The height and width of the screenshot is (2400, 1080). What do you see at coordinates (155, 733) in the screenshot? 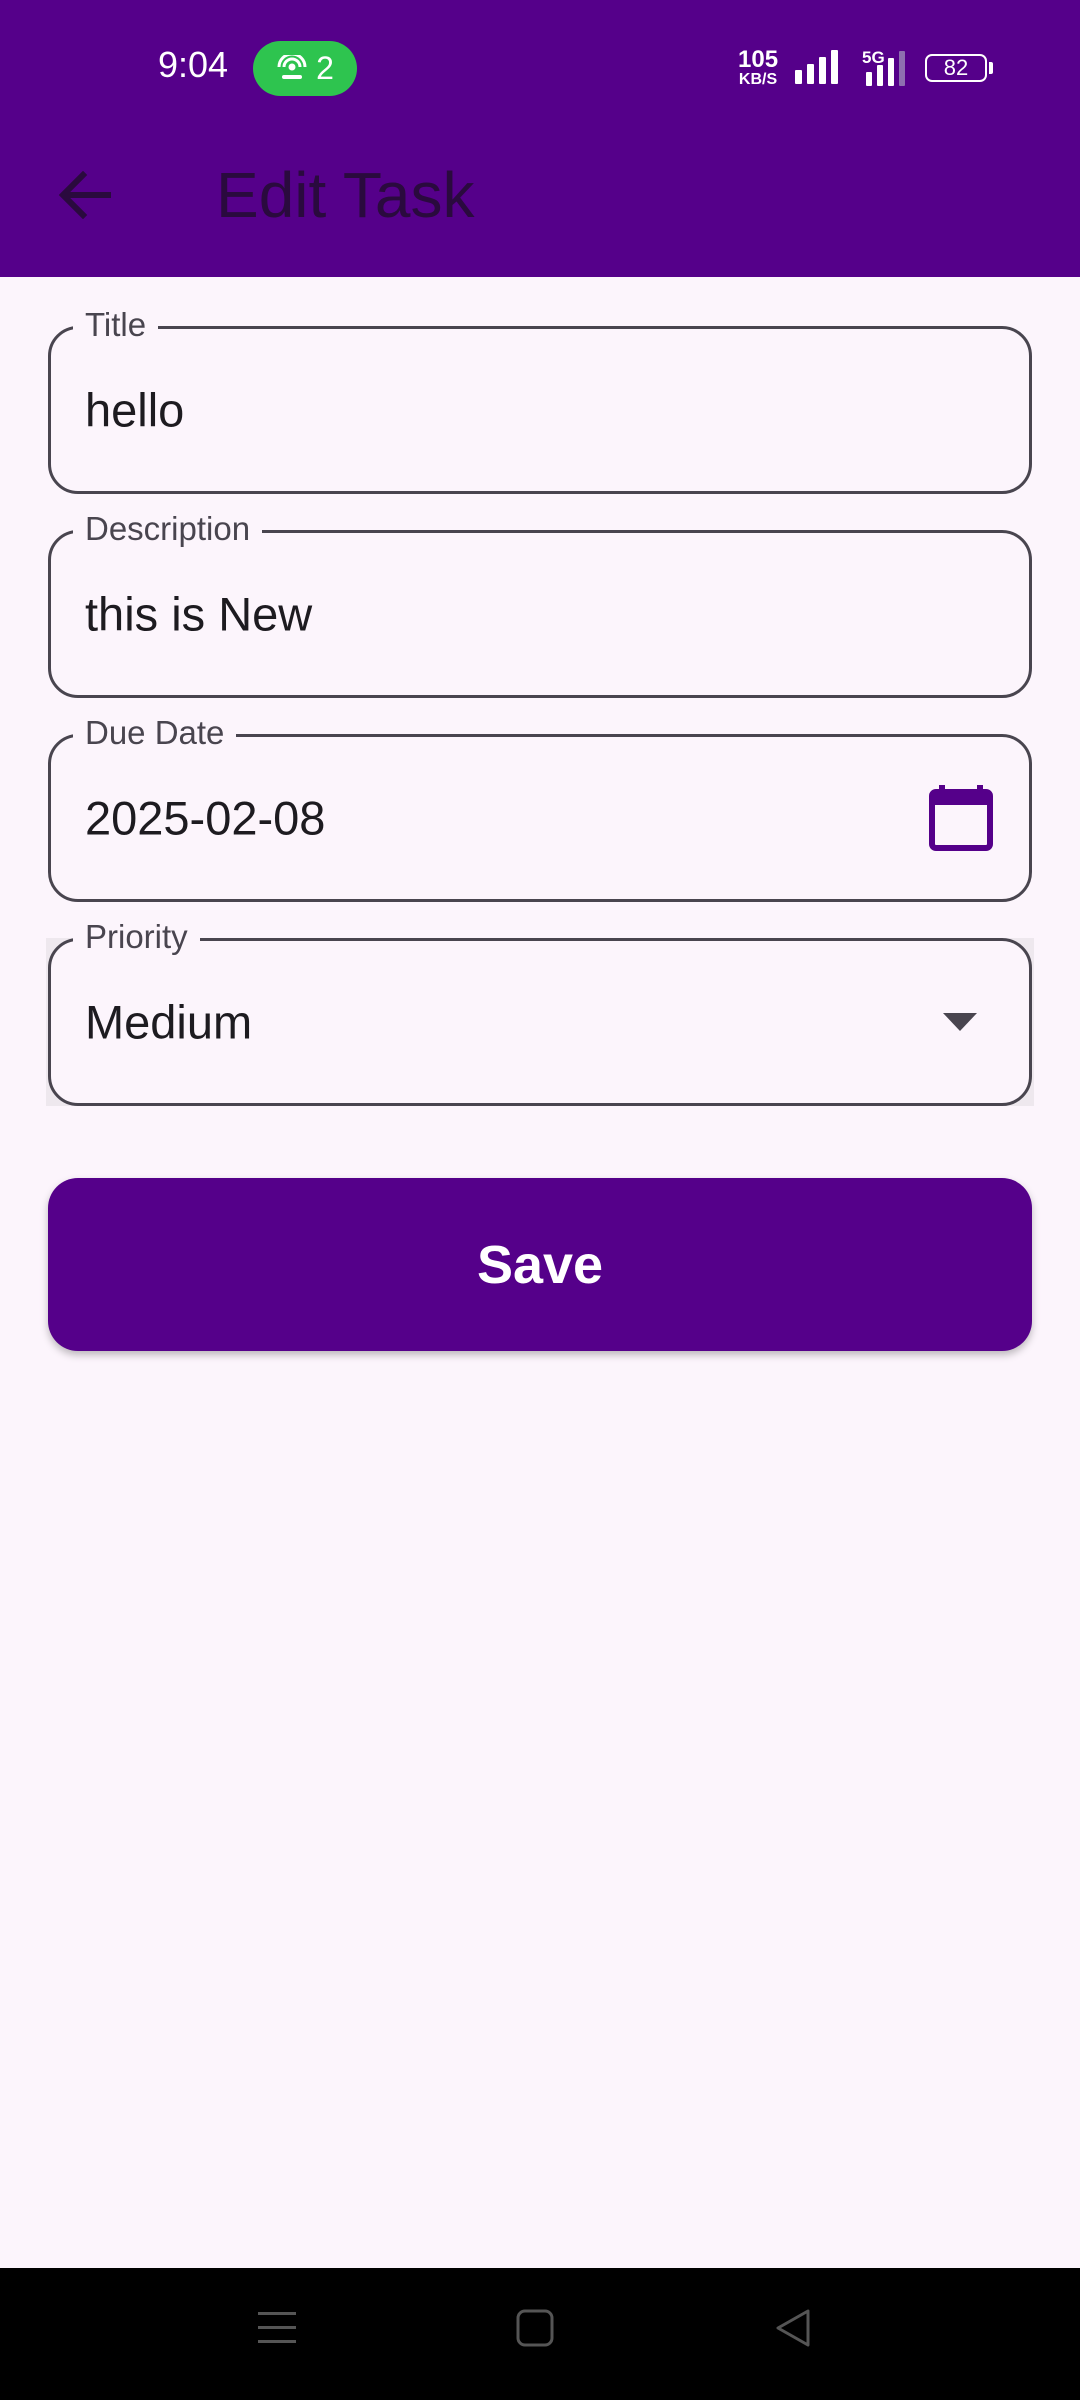
I see `due-date-field-label: Due Date` at bounding box center [155, 733].